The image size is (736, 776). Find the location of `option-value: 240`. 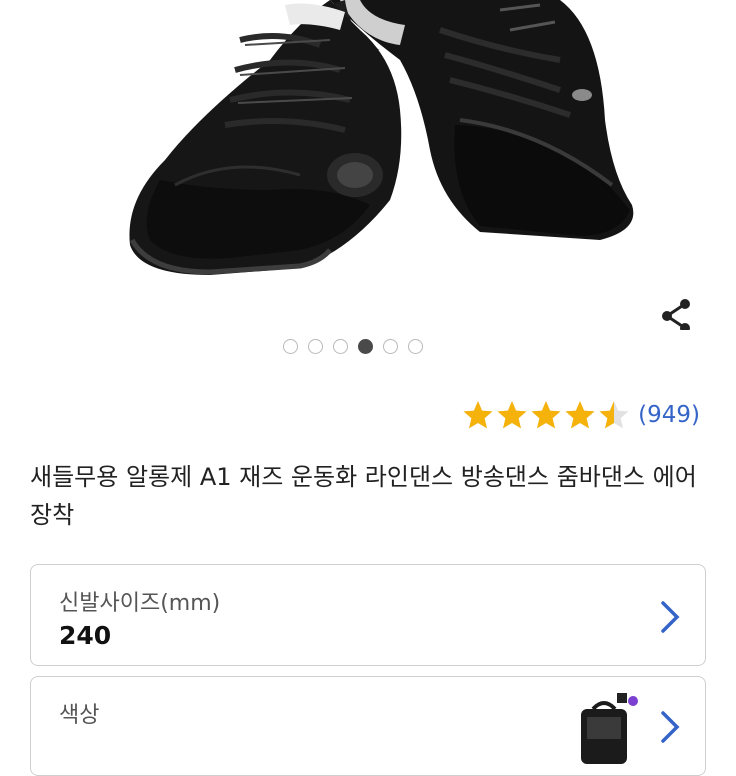

option-value: 240 is located at coordinates (85, 635).